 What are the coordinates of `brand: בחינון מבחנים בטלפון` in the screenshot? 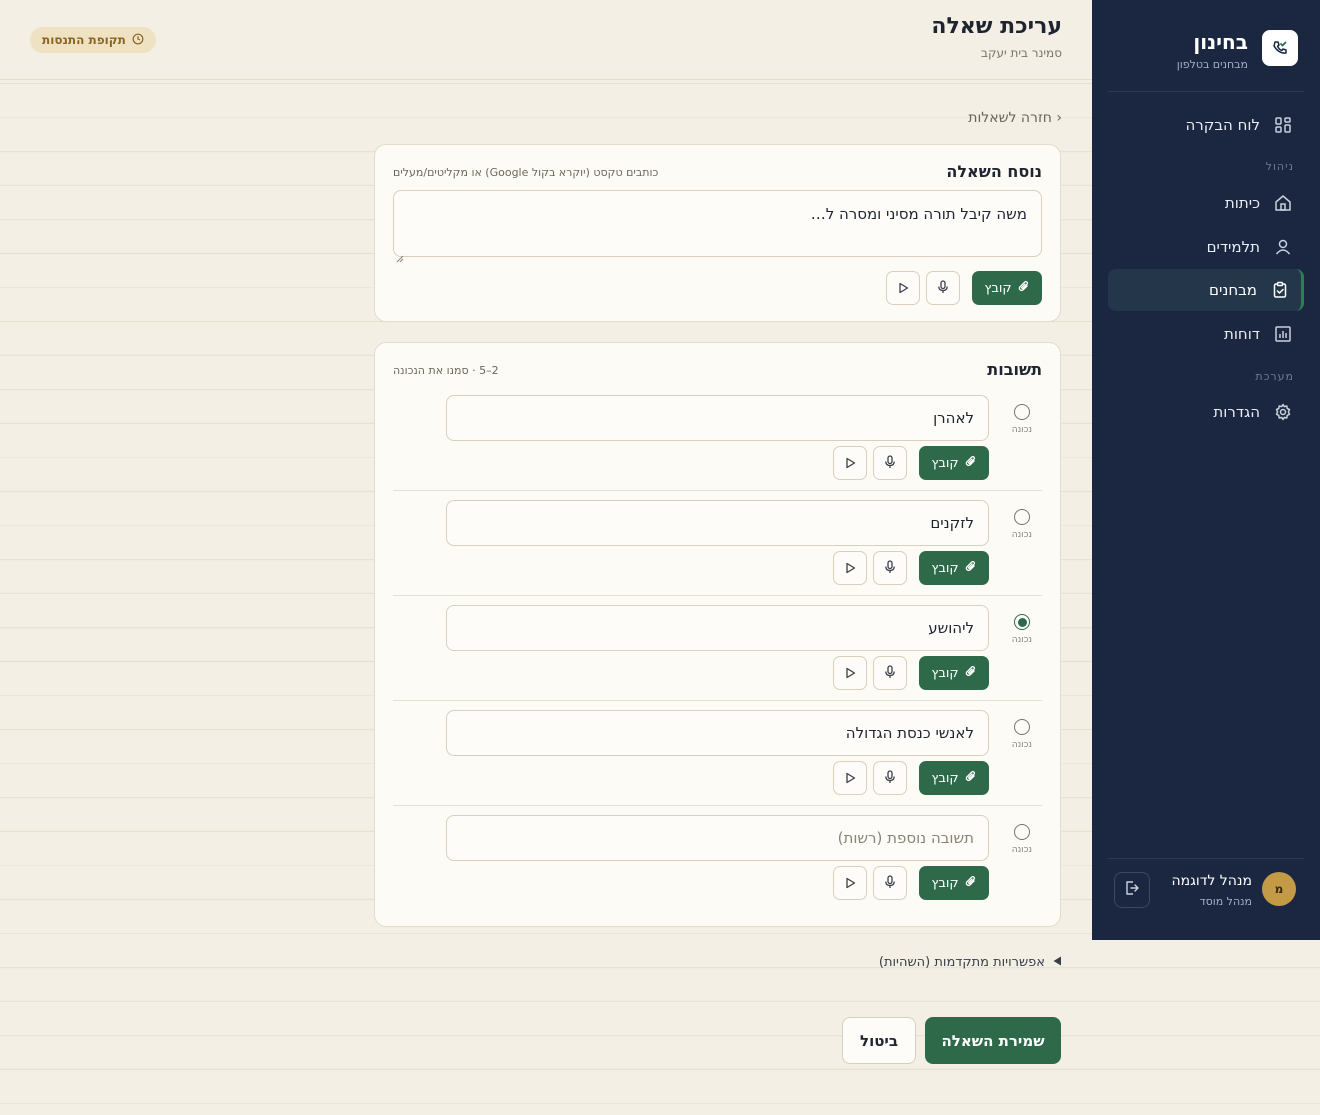 It's located at (1203, 52).